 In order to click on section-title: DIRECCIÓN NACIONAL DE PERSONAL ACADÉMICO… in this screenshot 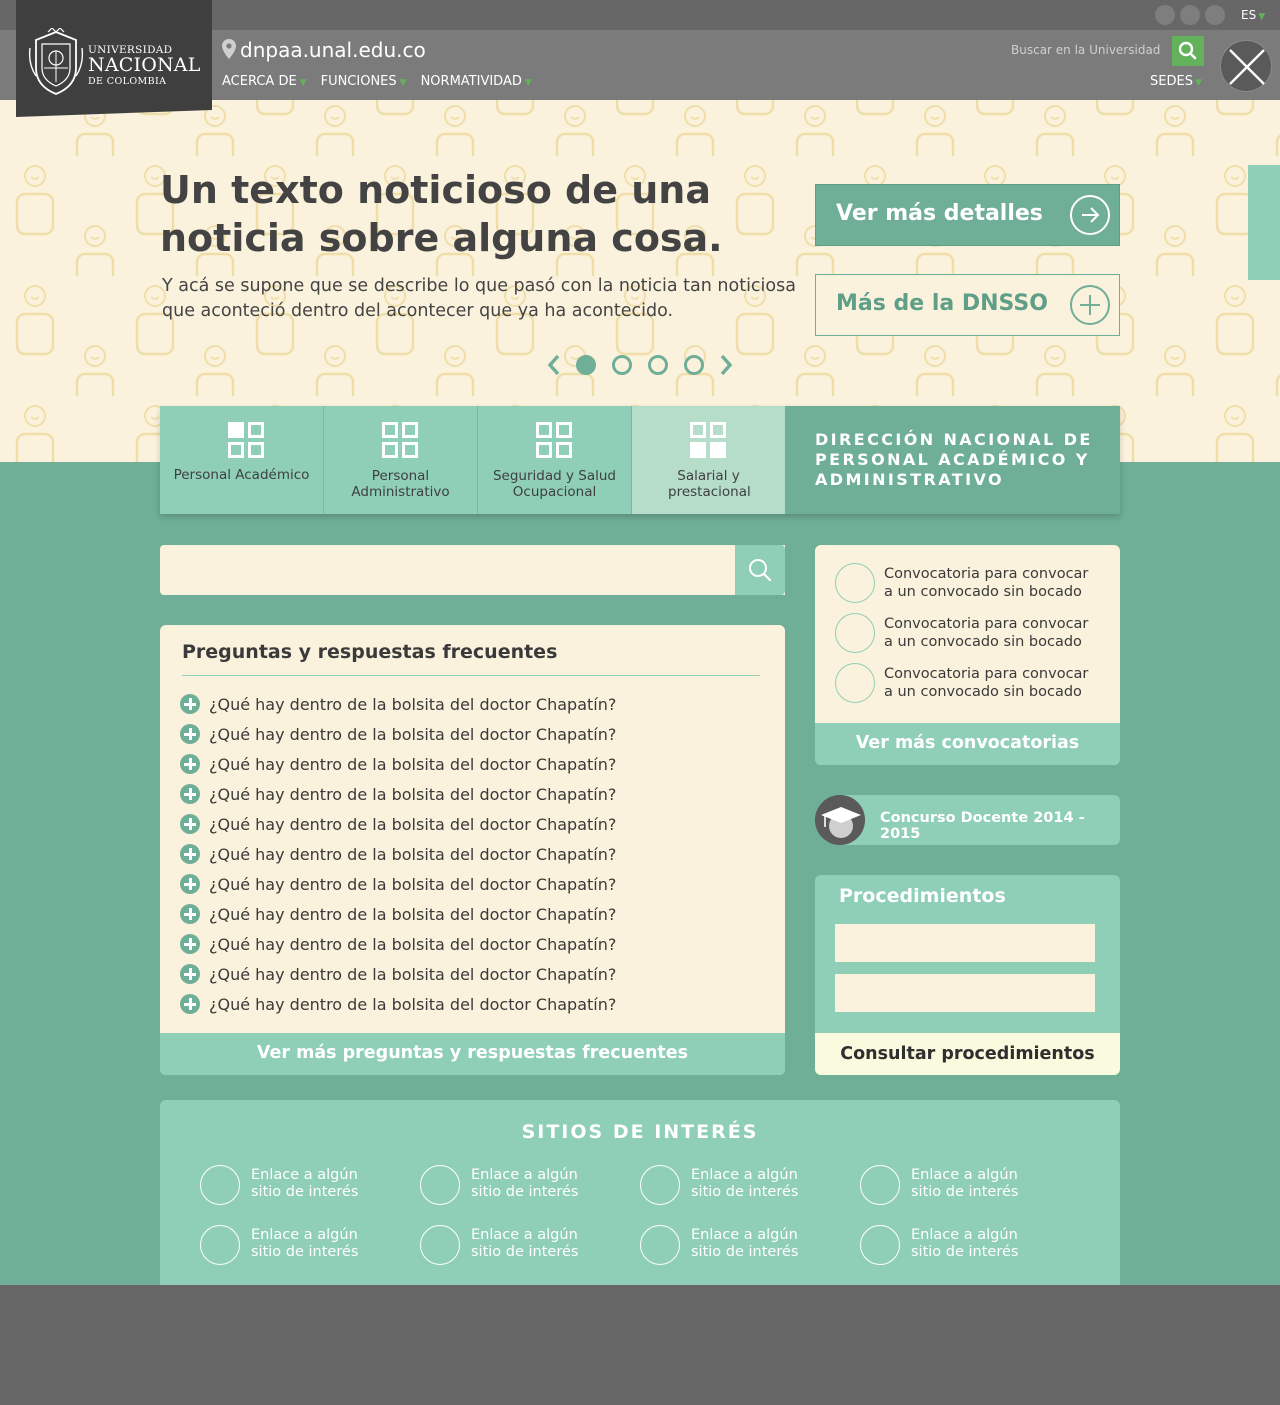, I will do `click(954, 459)`.